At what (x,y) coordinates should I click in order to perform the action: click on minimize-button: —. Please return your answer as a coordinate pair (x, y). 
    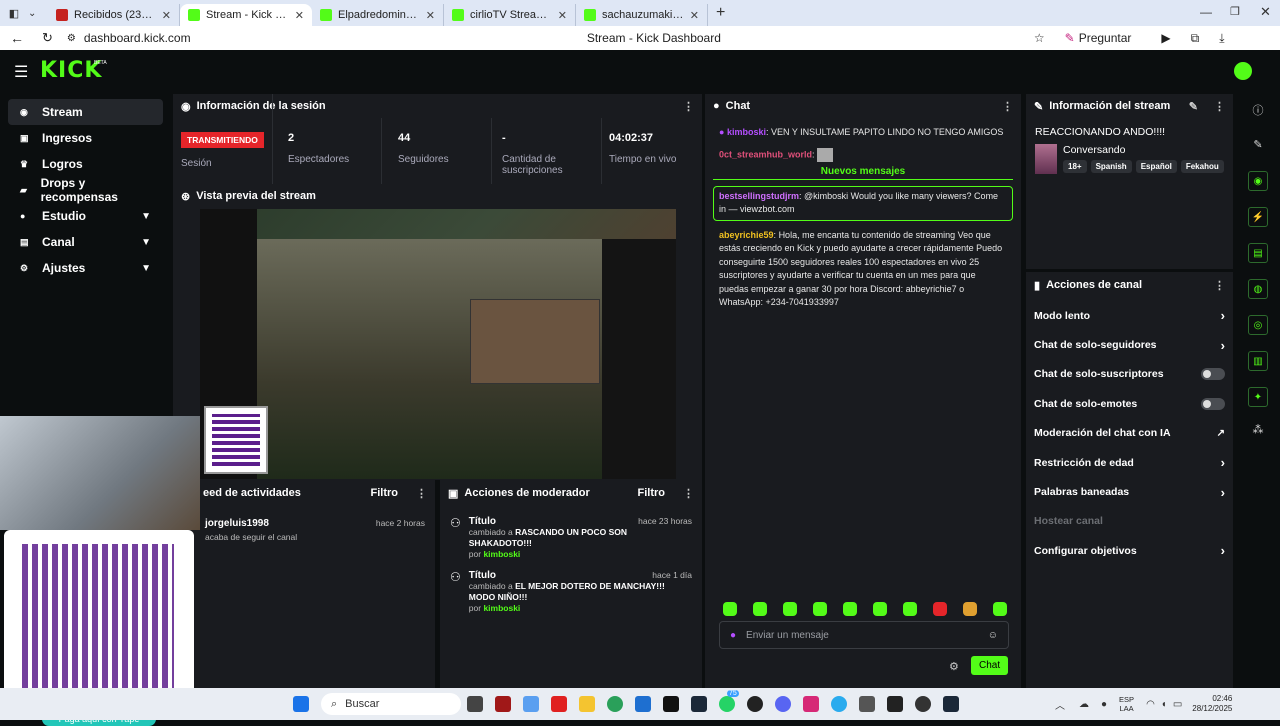
    Looking at the image, I should click on (1206, 12).